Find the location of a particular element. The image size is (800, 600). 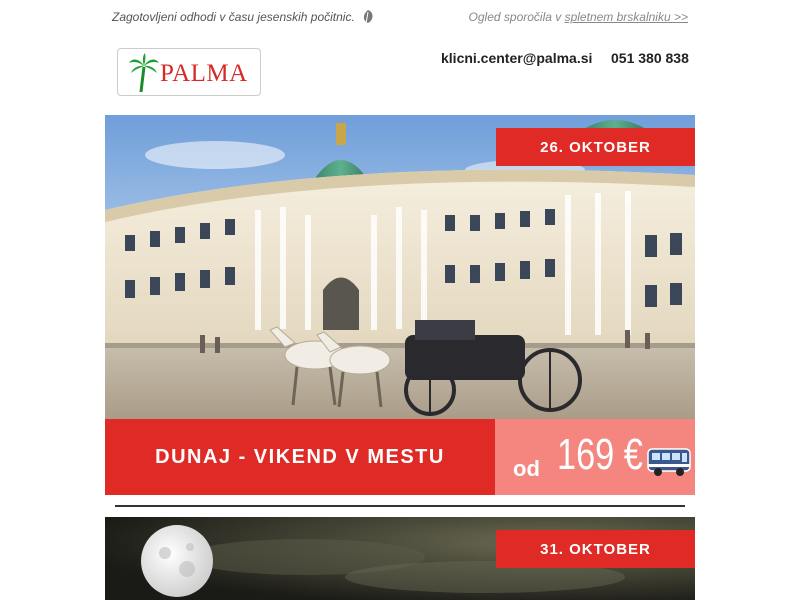

webview-prefix: Ogled sporočila v is located at coordinates (516, 17).